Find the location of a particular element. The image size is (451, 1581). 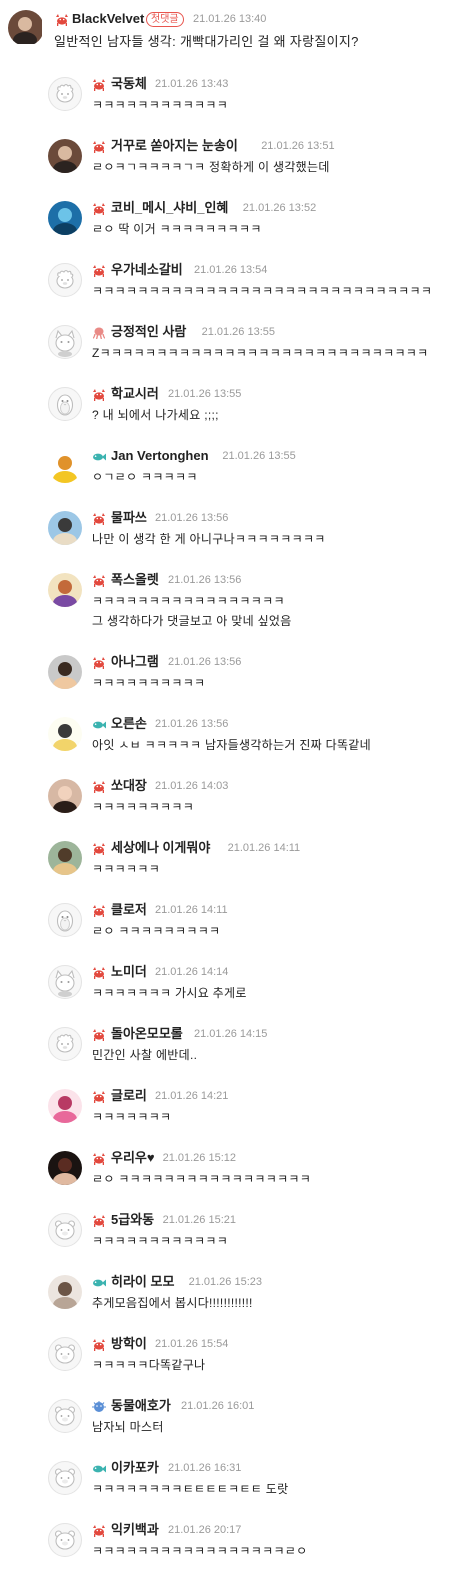

nickname: 국동체 is located at coordinates (129, 83).